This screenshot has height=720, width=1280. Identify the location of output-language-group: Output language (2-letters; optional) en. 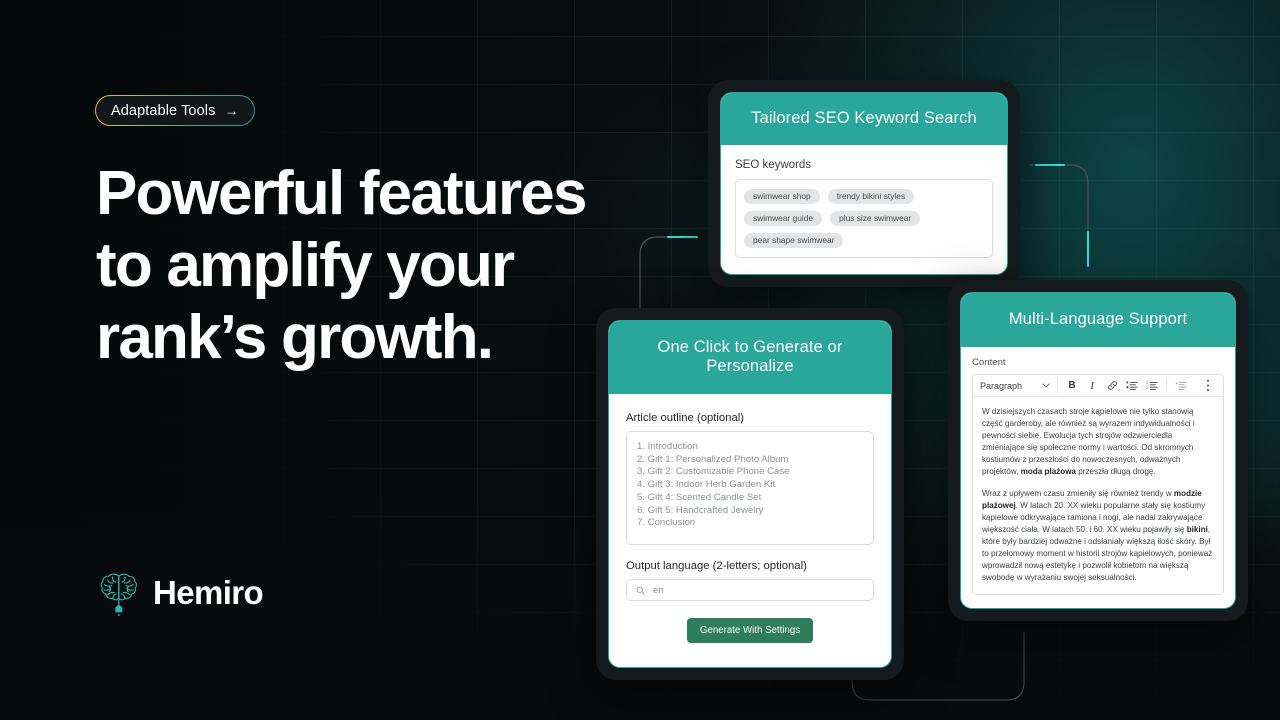
(750, 580).